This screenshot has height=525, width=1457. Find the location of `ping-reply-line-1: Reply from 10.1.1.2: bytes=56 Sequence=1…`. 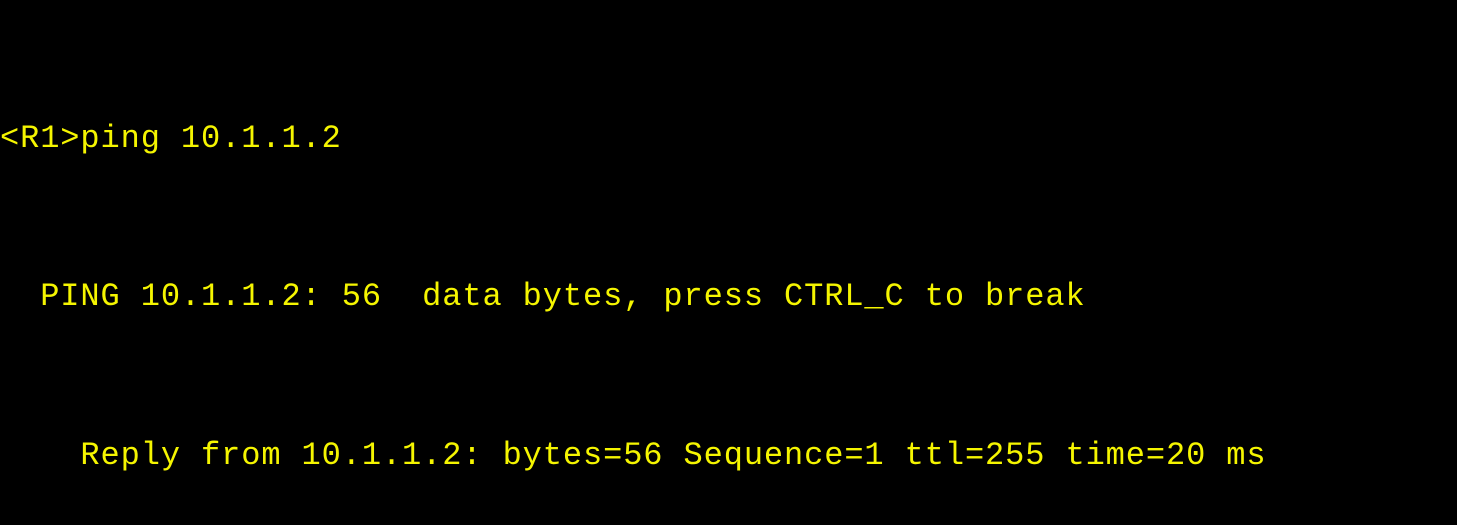

ping-reply-line-1: Reply from 10.1.1.2: bytes=56 Sequence=1… is located at coordinates (633, 455).